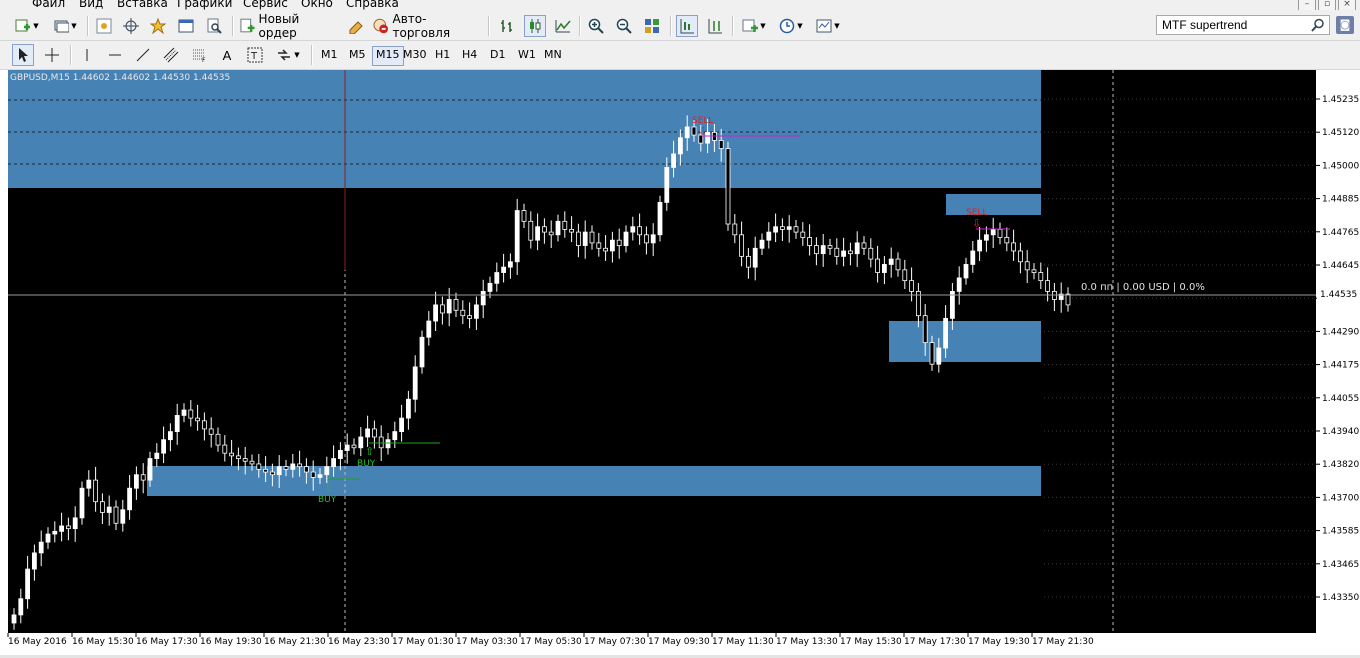  What do you see at coordinates (142, 5) in the screenshot?
I see `menu-insert: Вставка` at bounding box center [142, 5].